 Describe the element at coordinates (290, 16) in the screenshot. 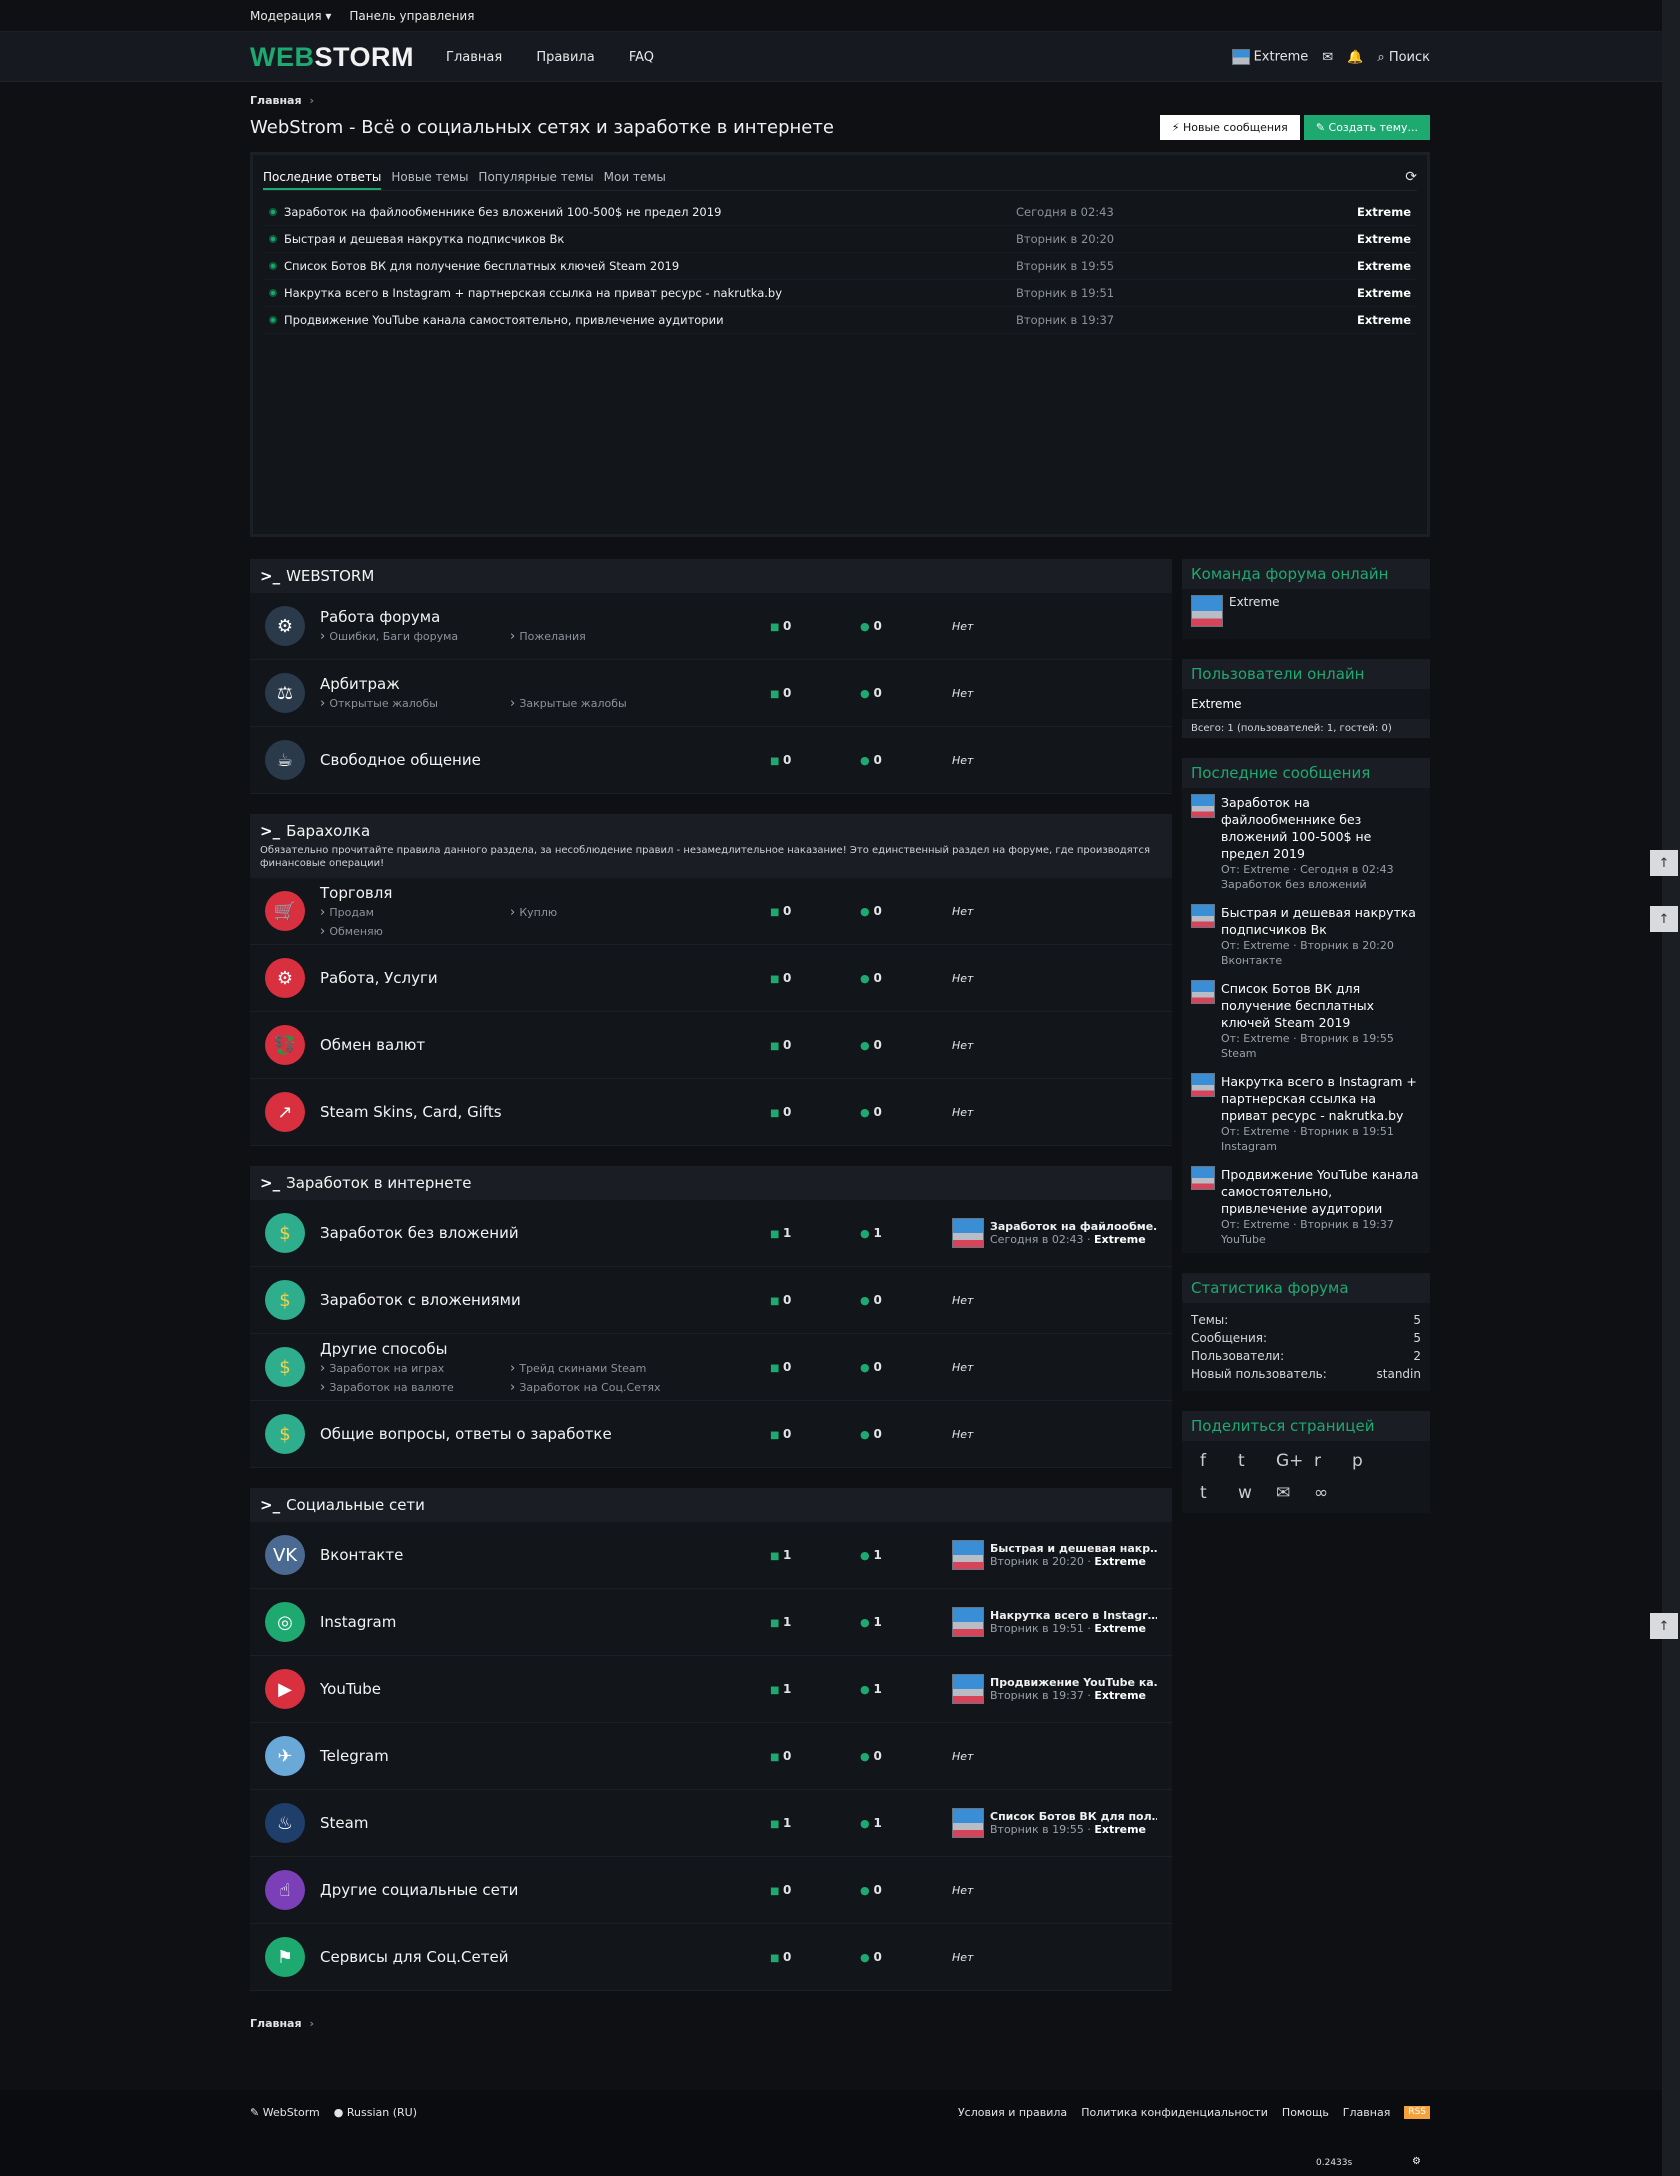

I see `moderation-menu: Модерация ▾` at that location.